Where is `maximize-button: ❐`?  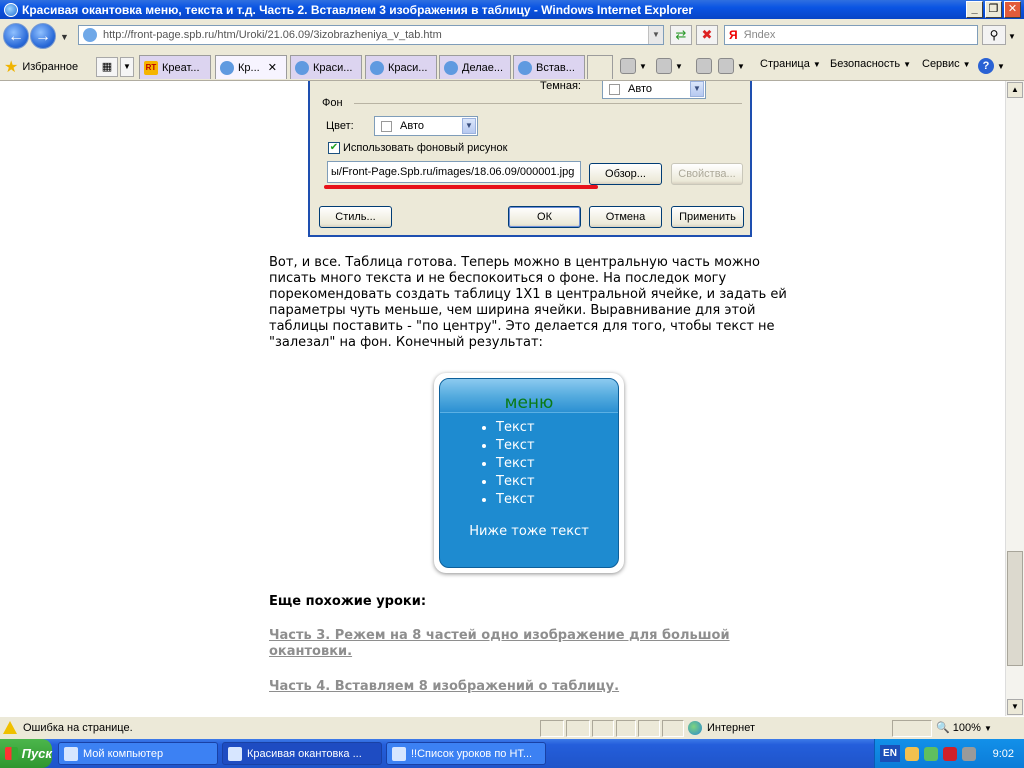 maximize-button: ❐ is located at coordinates (993, 9).